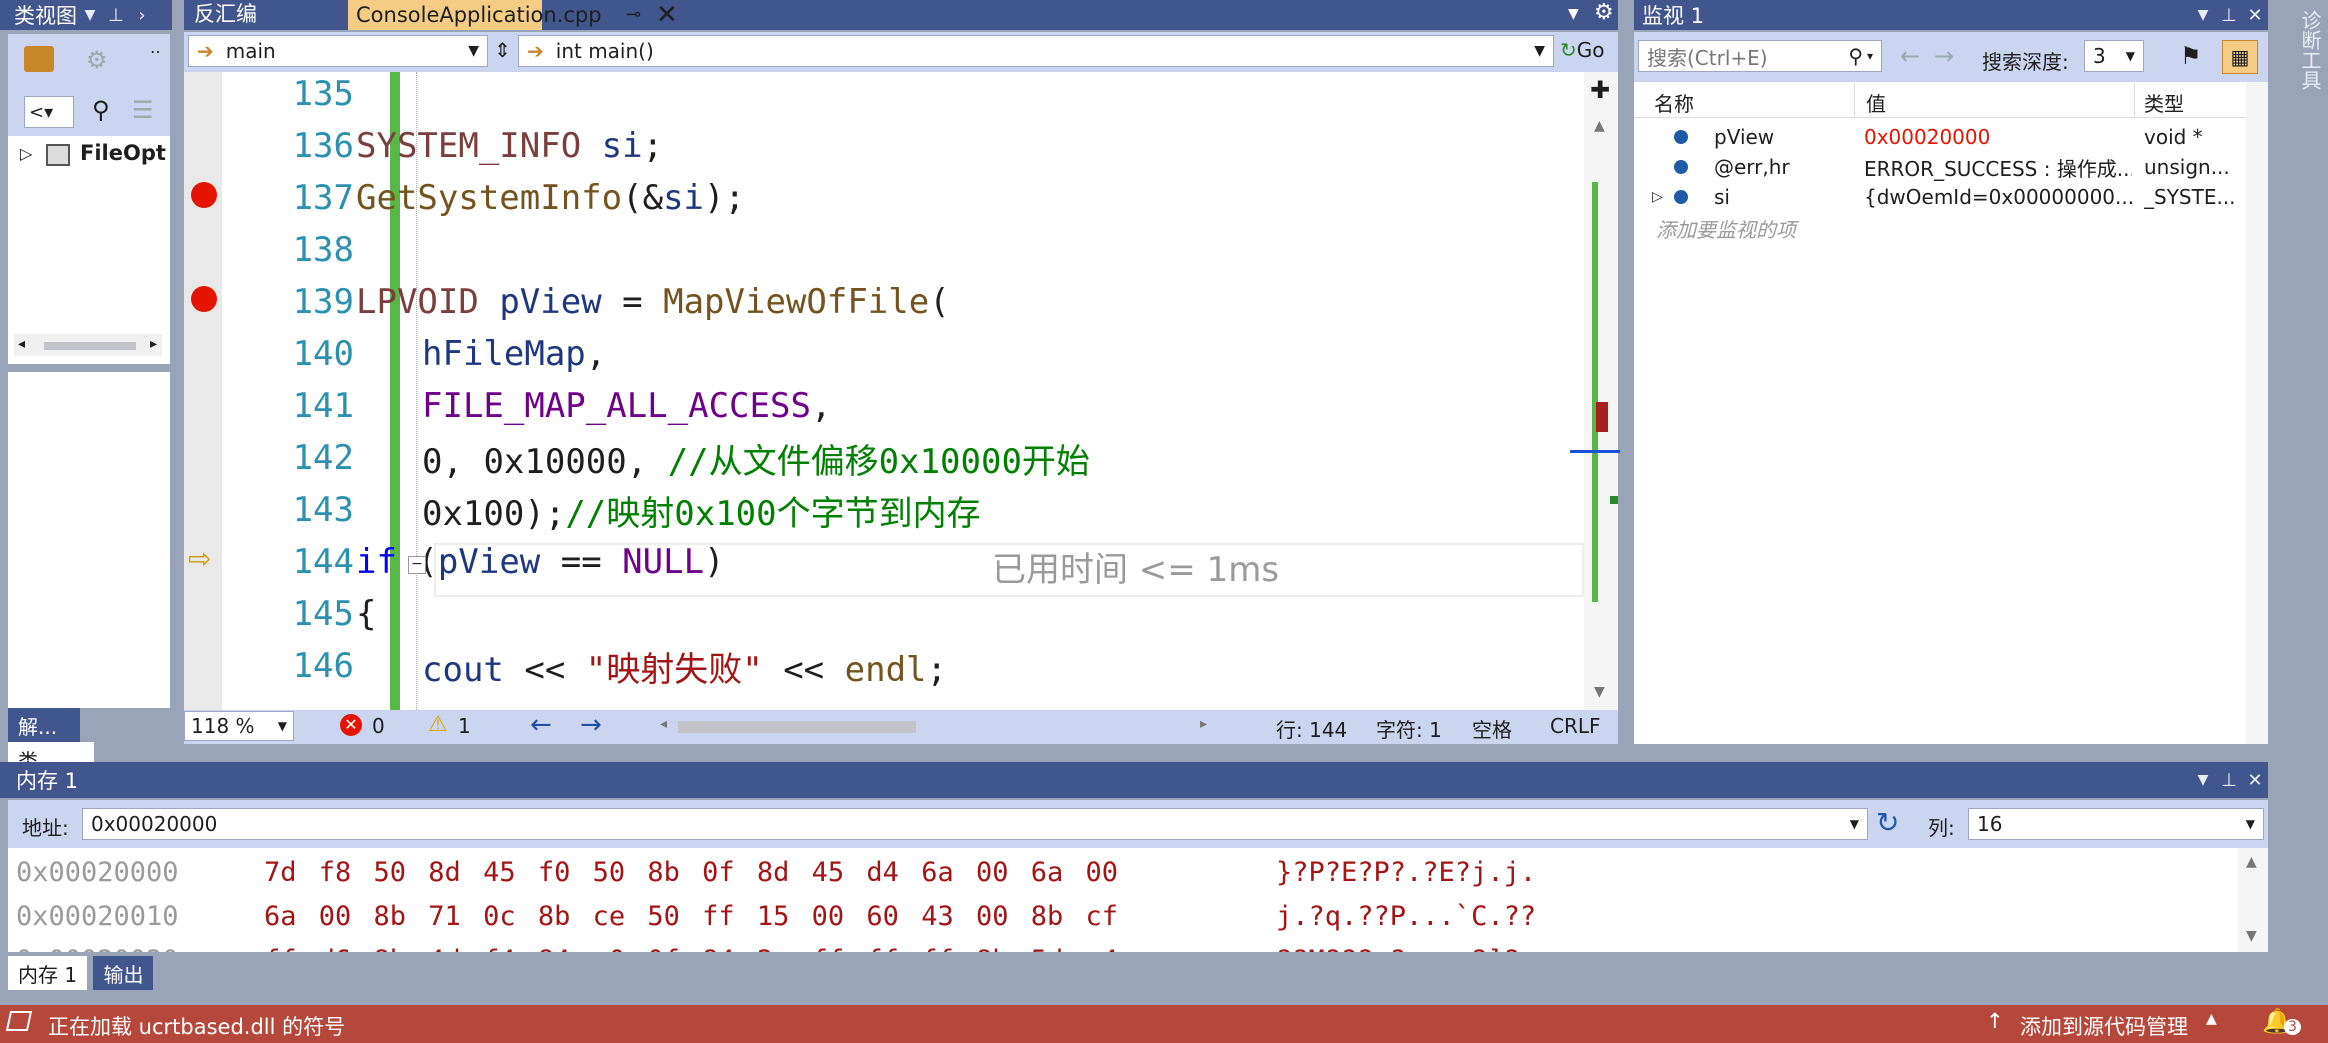  I want to click on watch-scrollbar, so click(2257, 413).